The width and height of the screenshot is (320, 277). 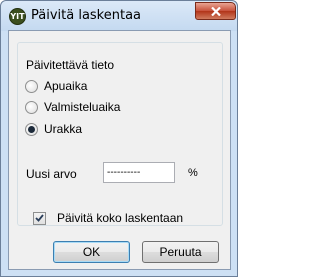 What do you see at coordinates (70, 65) in the screenshot?
I see `group-label: Päivitettävä tieto` at bounding box center [70, 65].